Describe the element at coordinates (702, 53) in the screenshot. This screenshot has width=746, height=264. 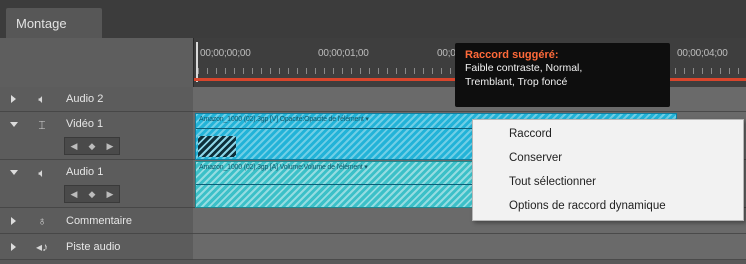
I see `timecode-label: 00;00;04;00` at that location.